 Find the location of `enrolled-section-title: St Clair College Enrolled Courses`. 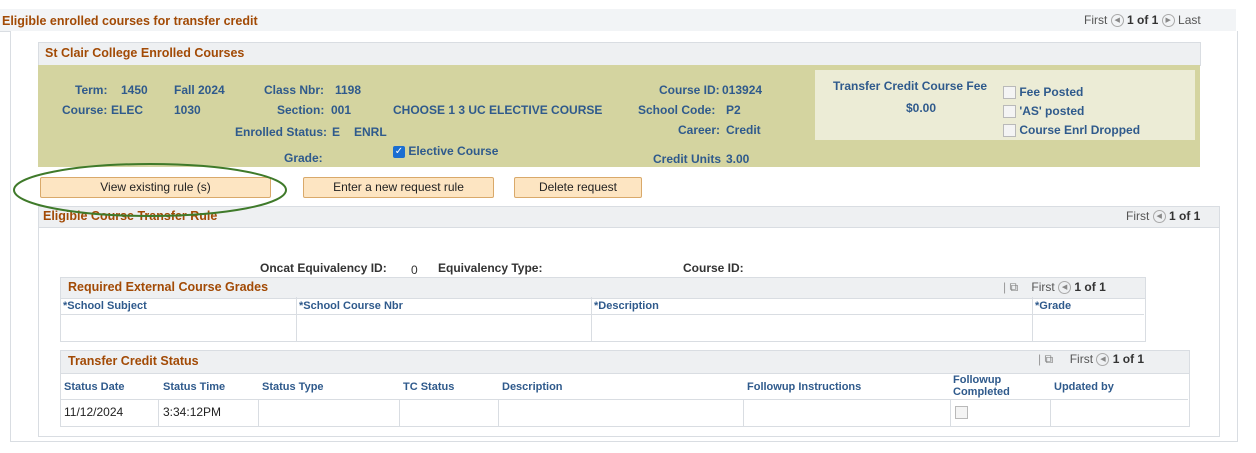

enrolled-section-title: St Clair College Enrolled Courses is located at coordinates (145, 53).